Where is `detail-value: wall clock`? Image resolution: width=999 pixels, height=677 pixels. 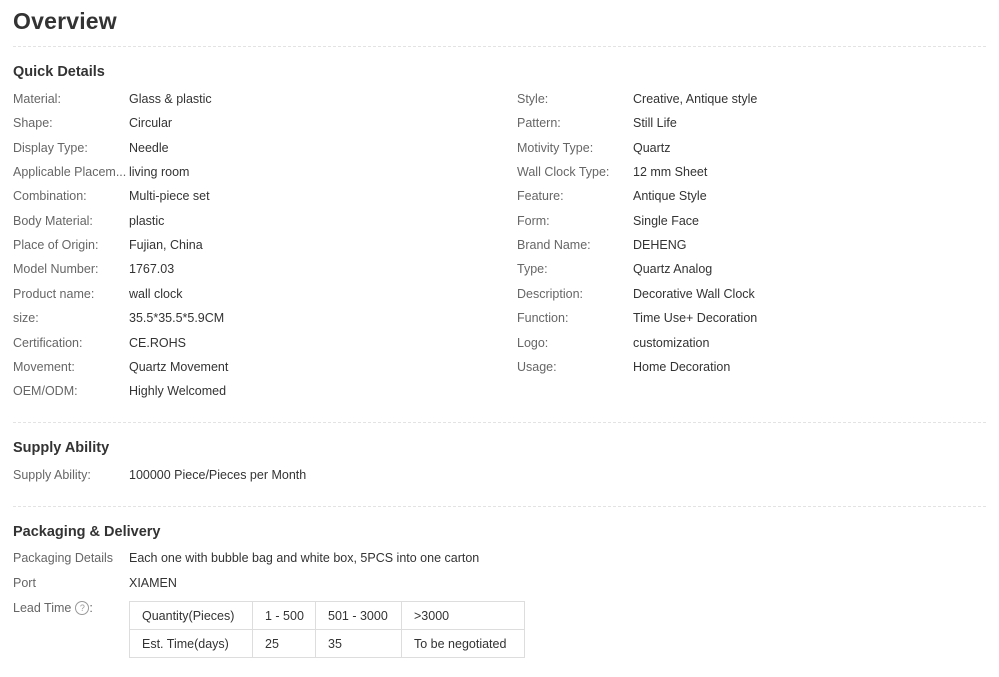 detail-value: wall clock is located at coordinates (156, 294).